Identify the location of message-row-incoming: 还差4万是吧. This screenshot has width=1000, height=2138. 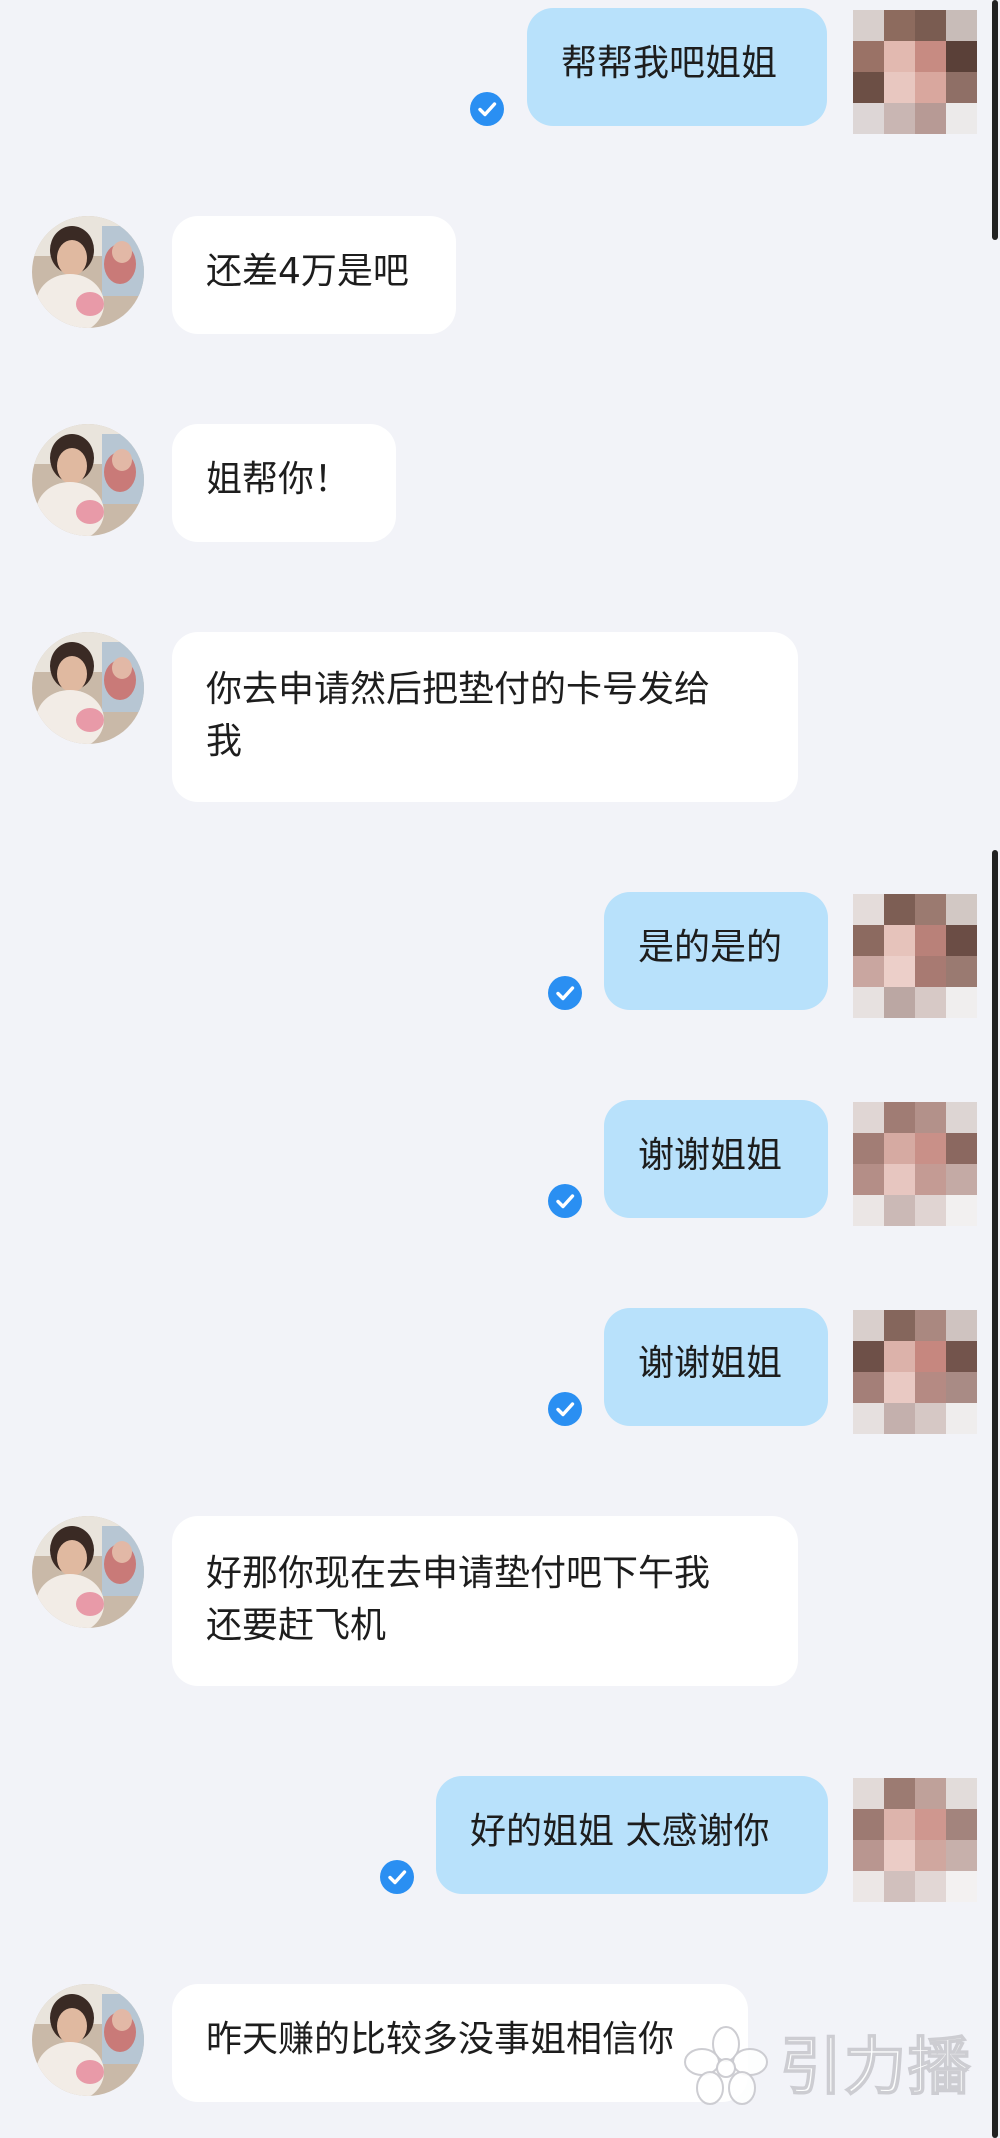
(500, 278).